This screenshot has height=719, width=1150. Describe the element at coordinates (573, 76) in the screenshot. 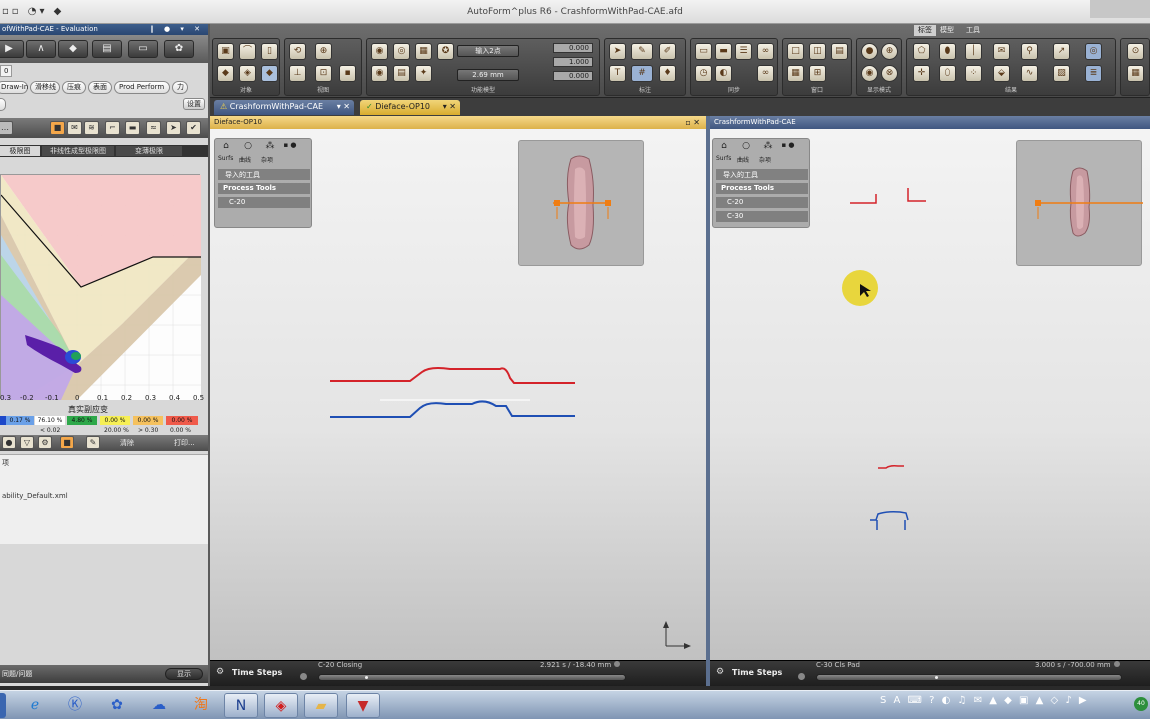

I see `nz-field: 0.000` at that location.